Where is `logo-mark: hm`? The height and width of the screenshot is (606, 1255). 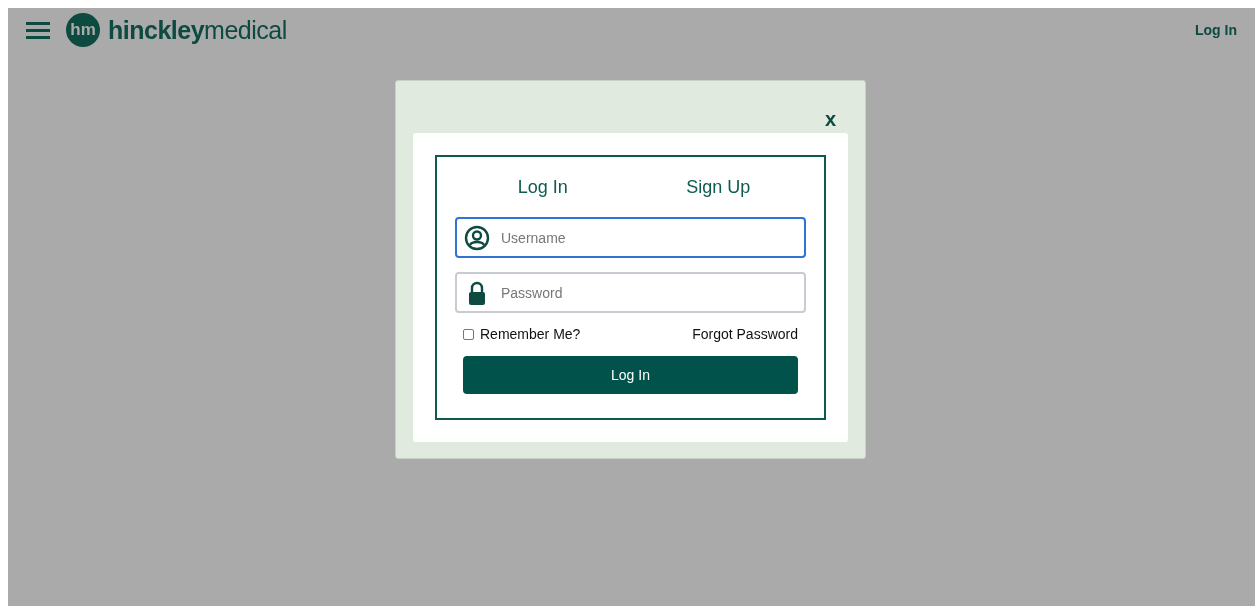
logo-mark: hm is located at coordinates (83, 30).